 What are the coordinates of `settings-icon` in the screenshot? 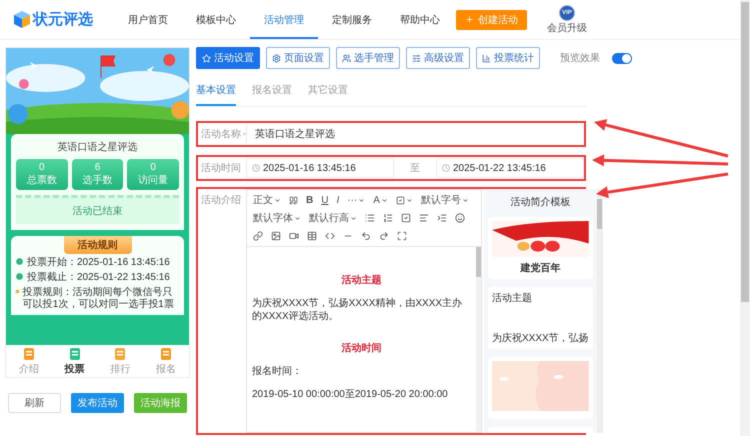 It's located at (276, 58).